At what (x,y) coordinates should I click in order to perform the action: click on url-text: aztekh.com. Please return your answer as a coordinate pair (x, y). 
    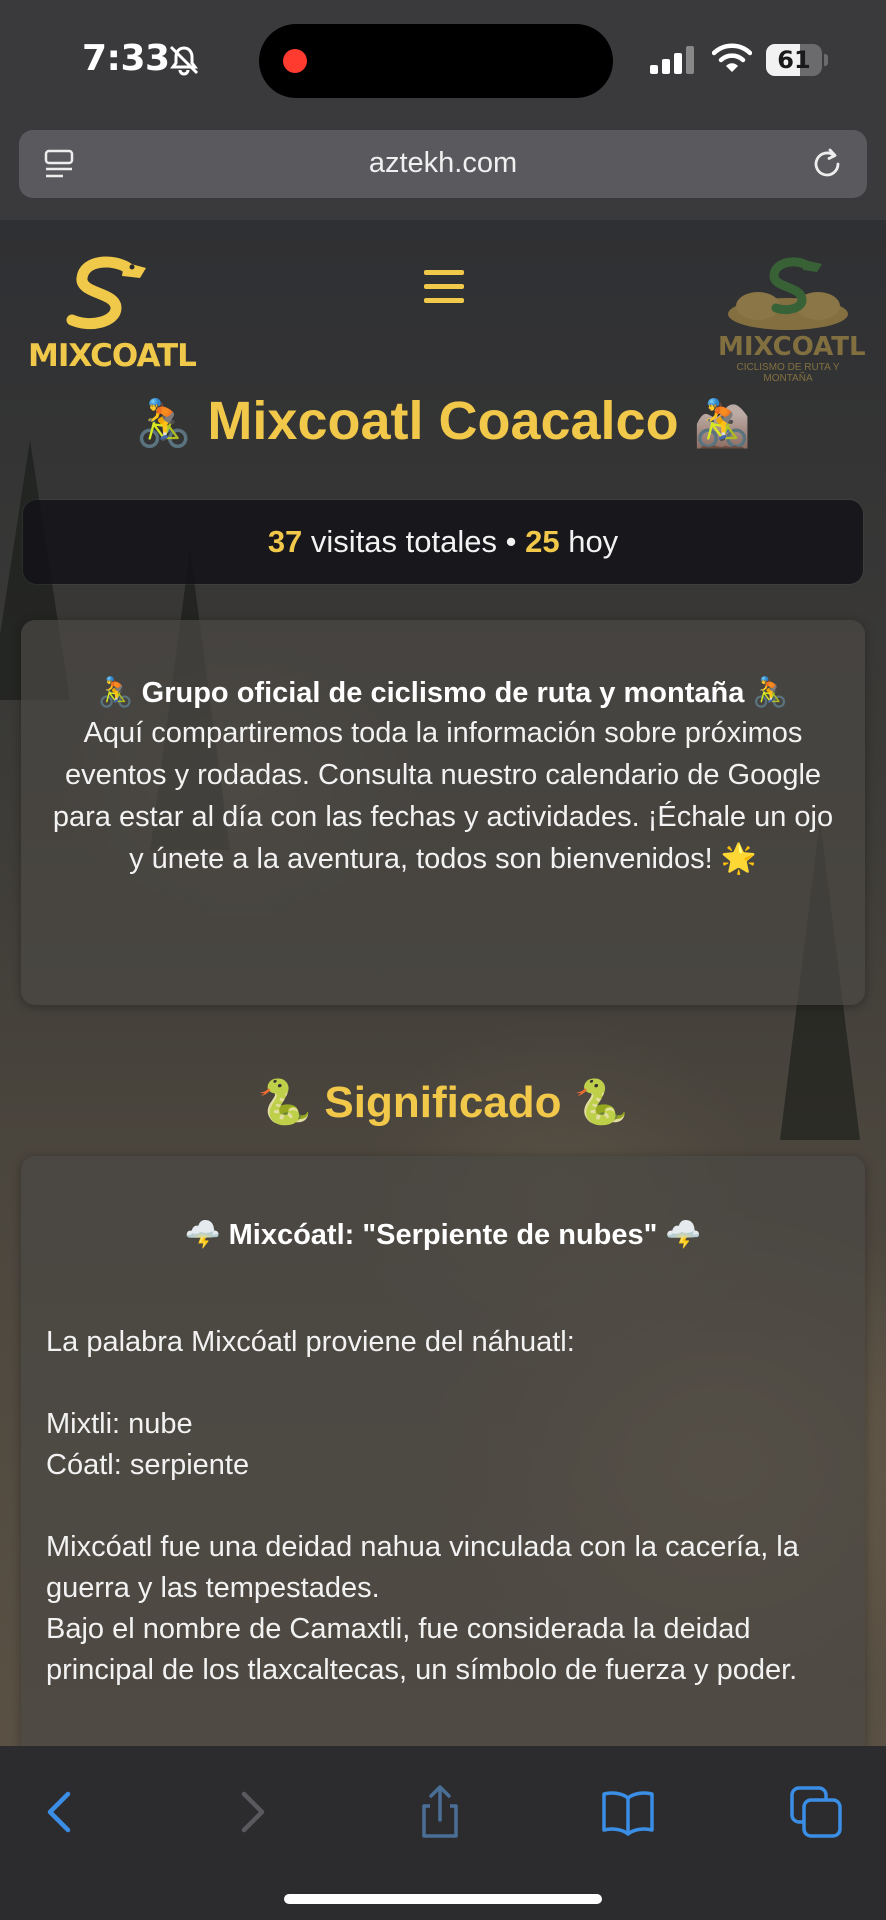
    Looking at the image, I should click on (443, 163).